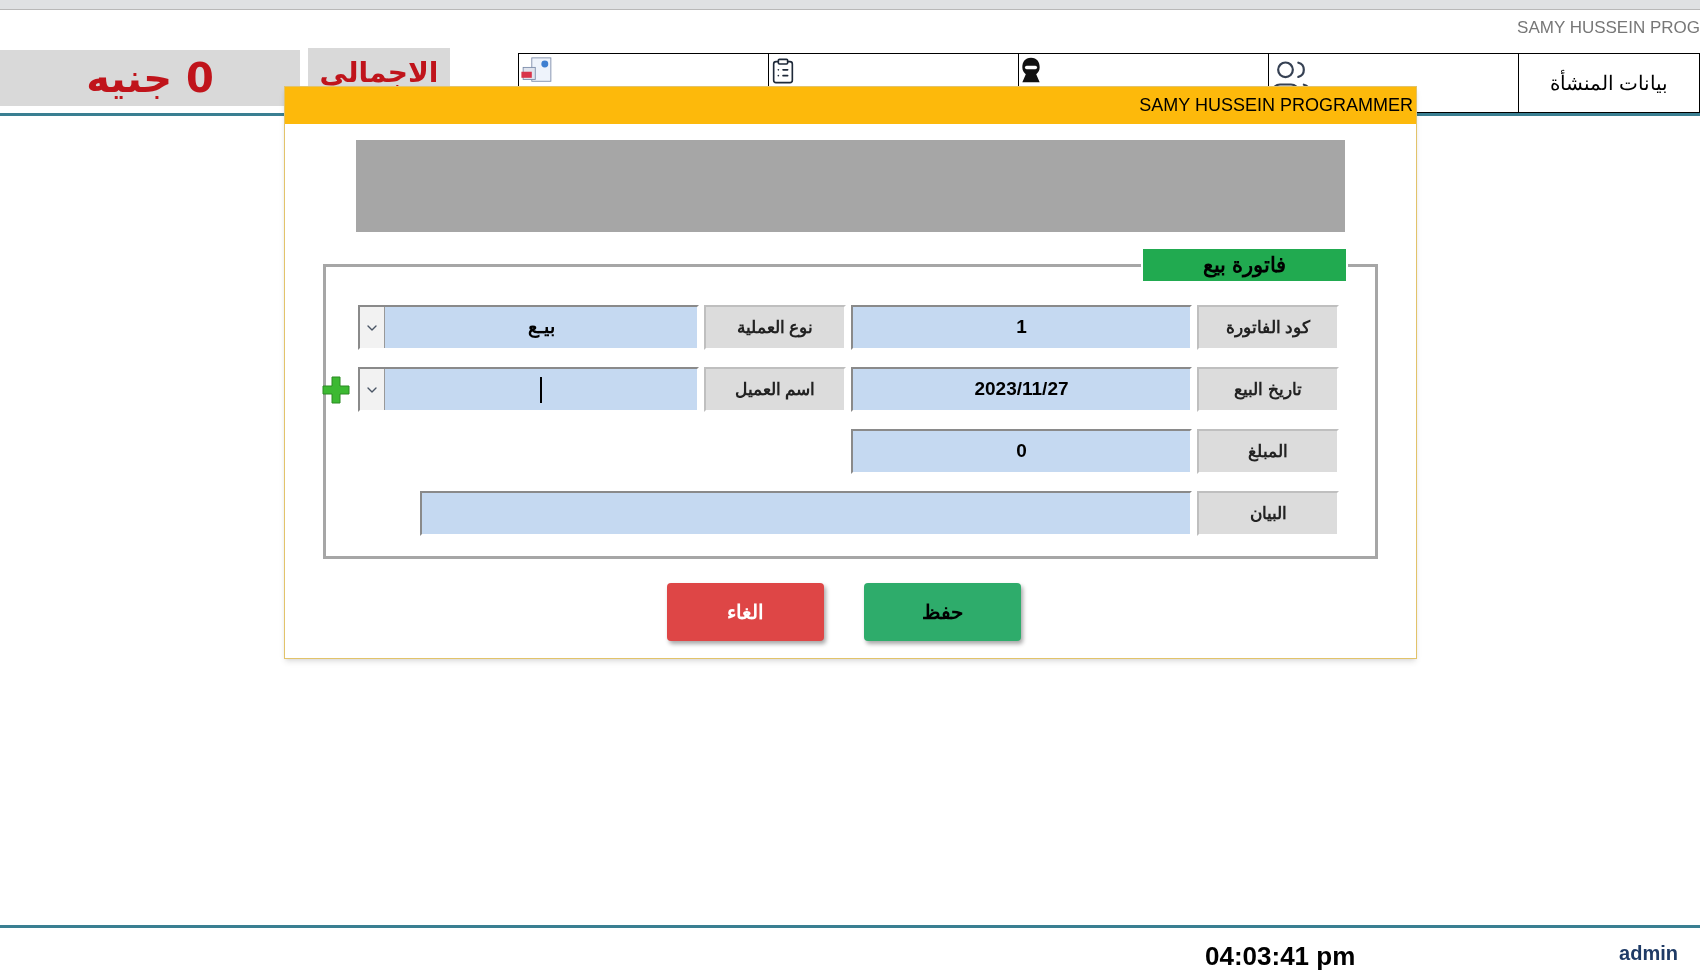  Describe the element at coordinates (1021, 389) in the screenshot. I see `text-field: 2023/11/27` at that location.